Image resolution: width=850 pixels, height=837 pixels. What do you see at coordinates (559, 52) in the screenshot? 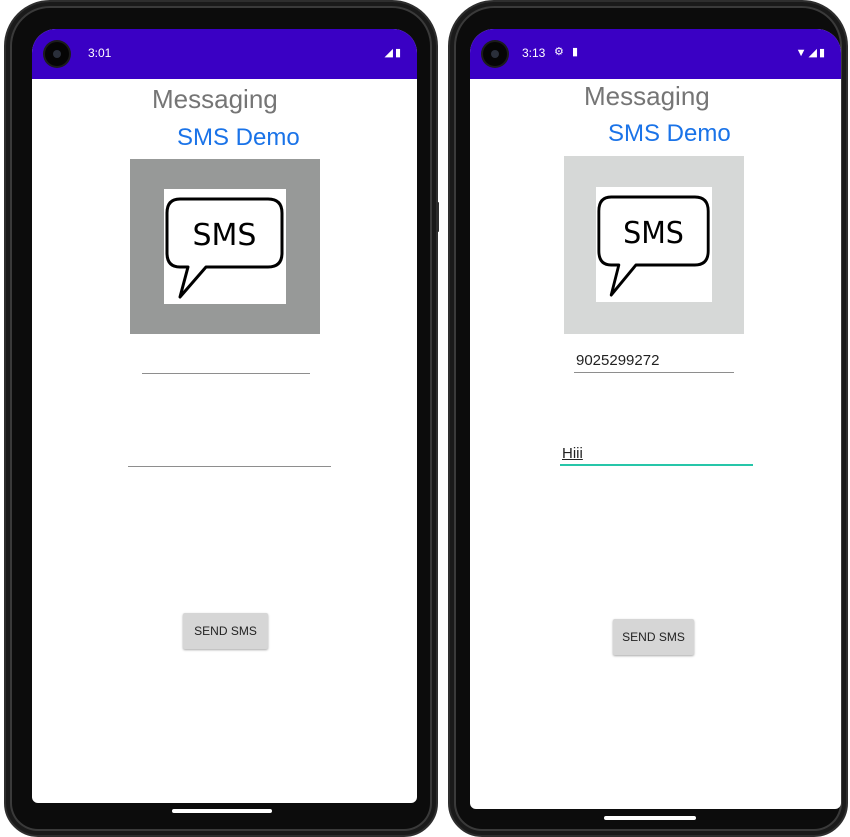
I see `settings-icon: ⚙` at bounding box center [559, 52].